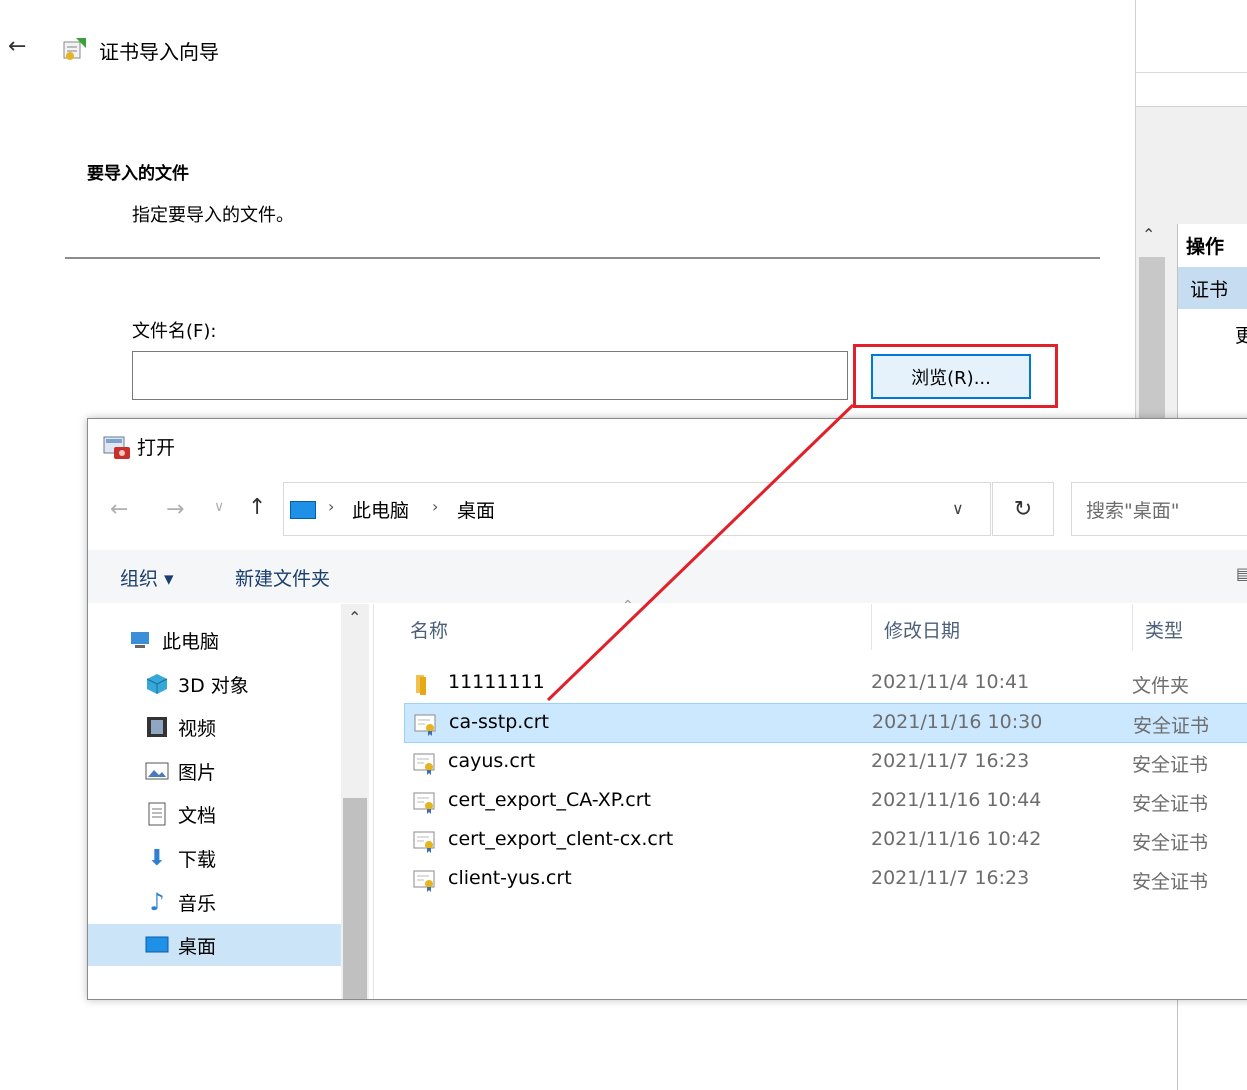 This screenshot has width=1247, height=1090. Describe the element at coordinates (197, 728) in the screenshot. I see `nav-item-label: 视频` at that location.